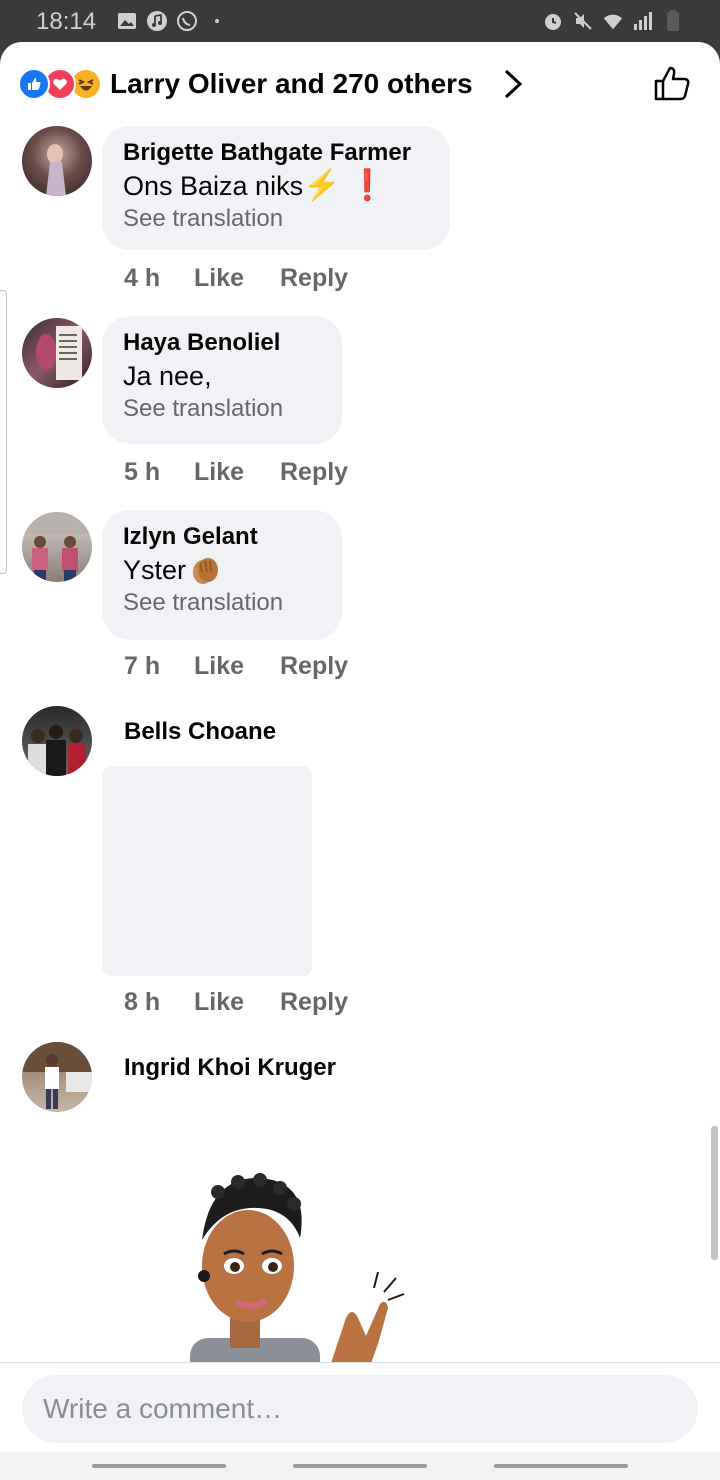  What do you see at coordinates (513, 84) in the screenshot?
I see `chevron-right-icon` at bounding box center [513, 84].